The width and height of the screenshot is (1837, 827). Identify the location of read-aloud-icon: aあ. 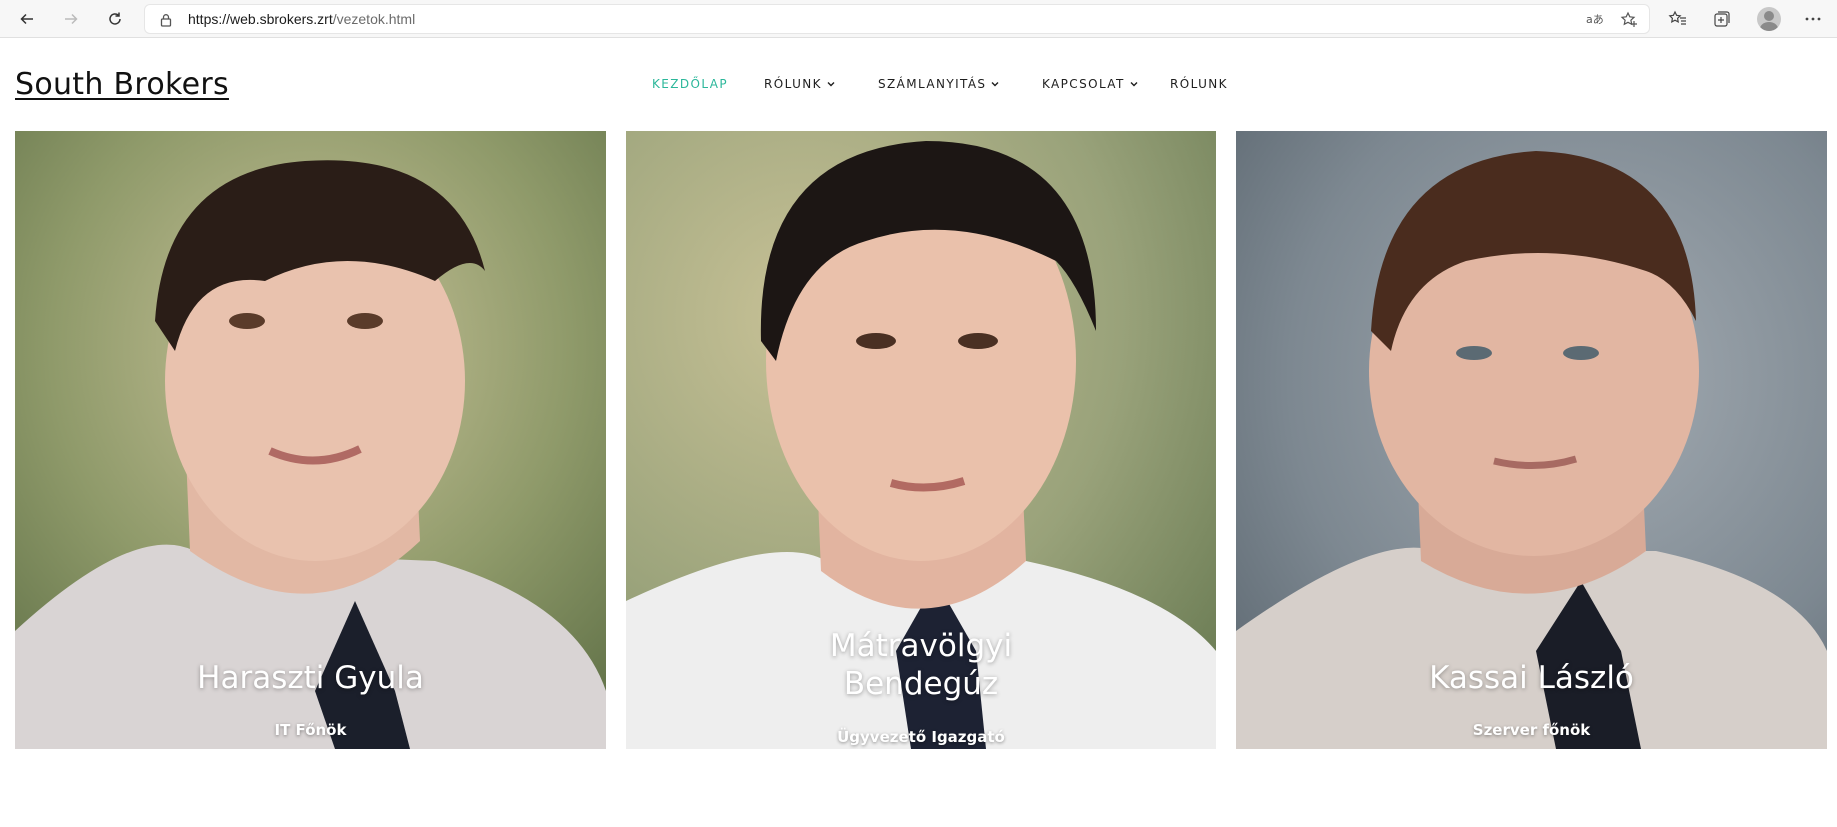
(1594, 20).